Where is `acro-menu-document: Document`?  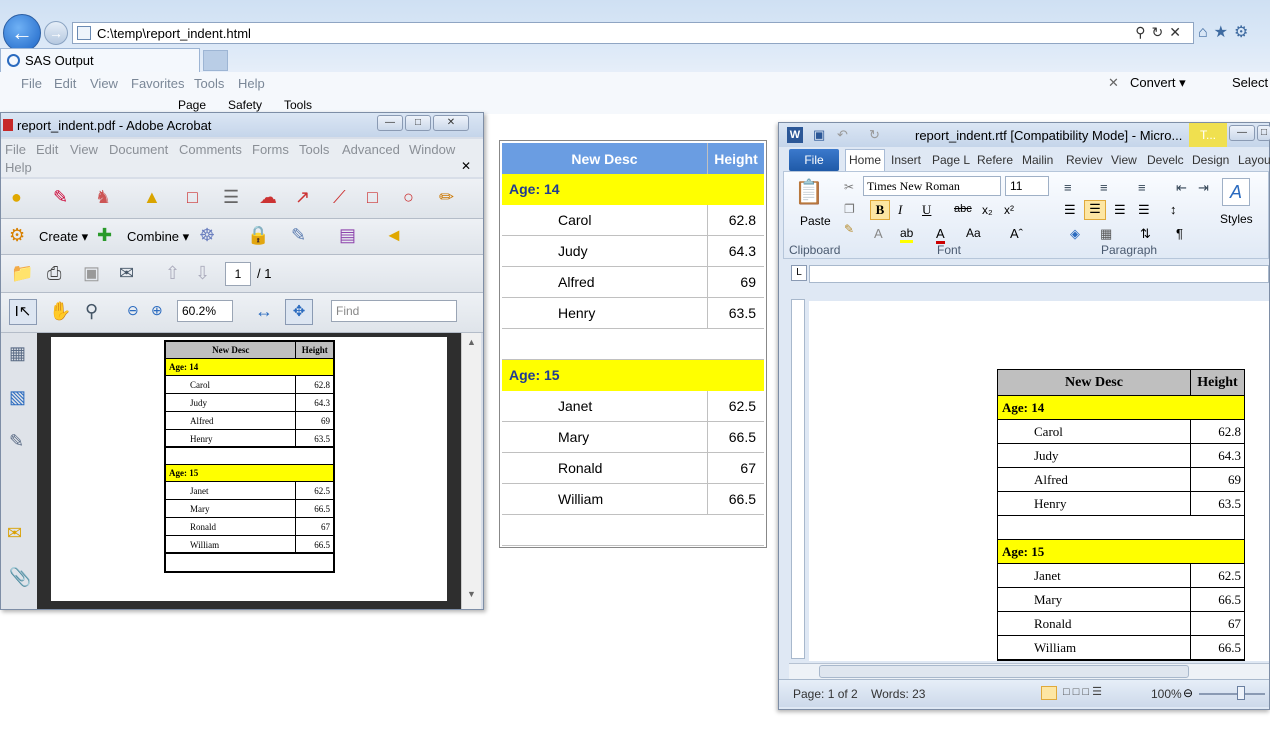 acro-menu-document: Document is located at coordinates (138, 149).